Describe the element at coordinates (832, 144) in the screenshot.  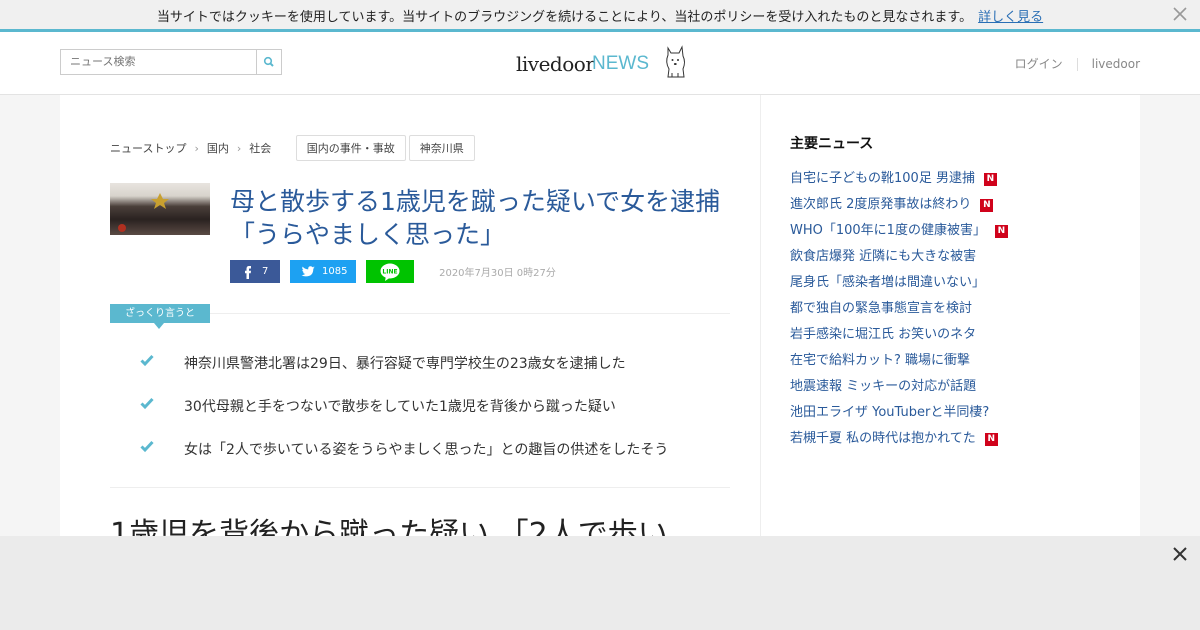
I see `sidebar-heading: 主要ニュース` at that location.